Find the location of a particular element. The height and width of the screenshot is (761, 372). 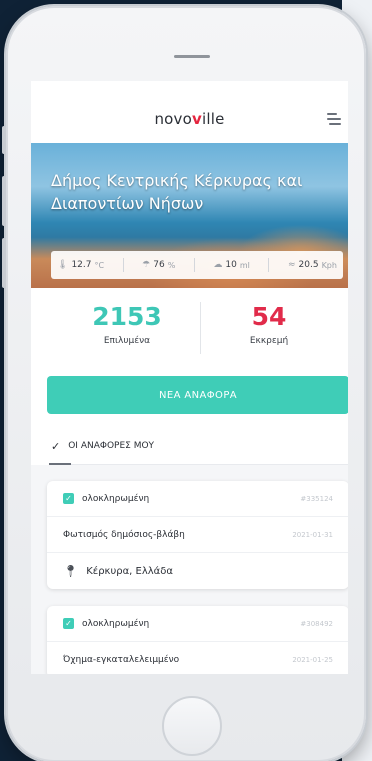

report-date: 2021-01-25 is located at coordinates (312, 660).